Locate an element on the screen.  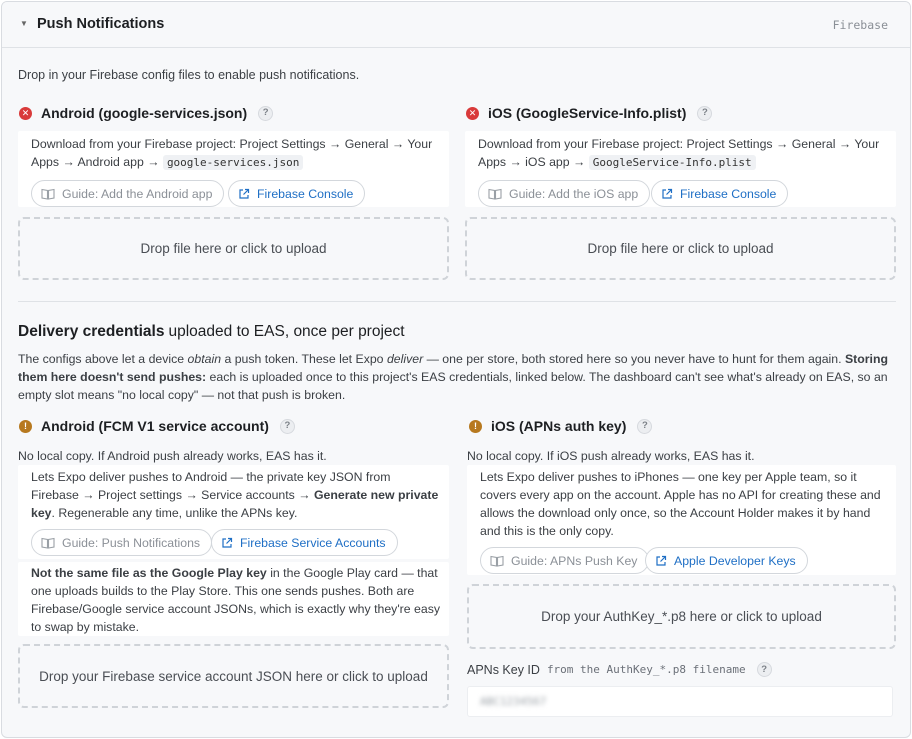
provider-tag: Firebase is located at coordinates (860, 25).